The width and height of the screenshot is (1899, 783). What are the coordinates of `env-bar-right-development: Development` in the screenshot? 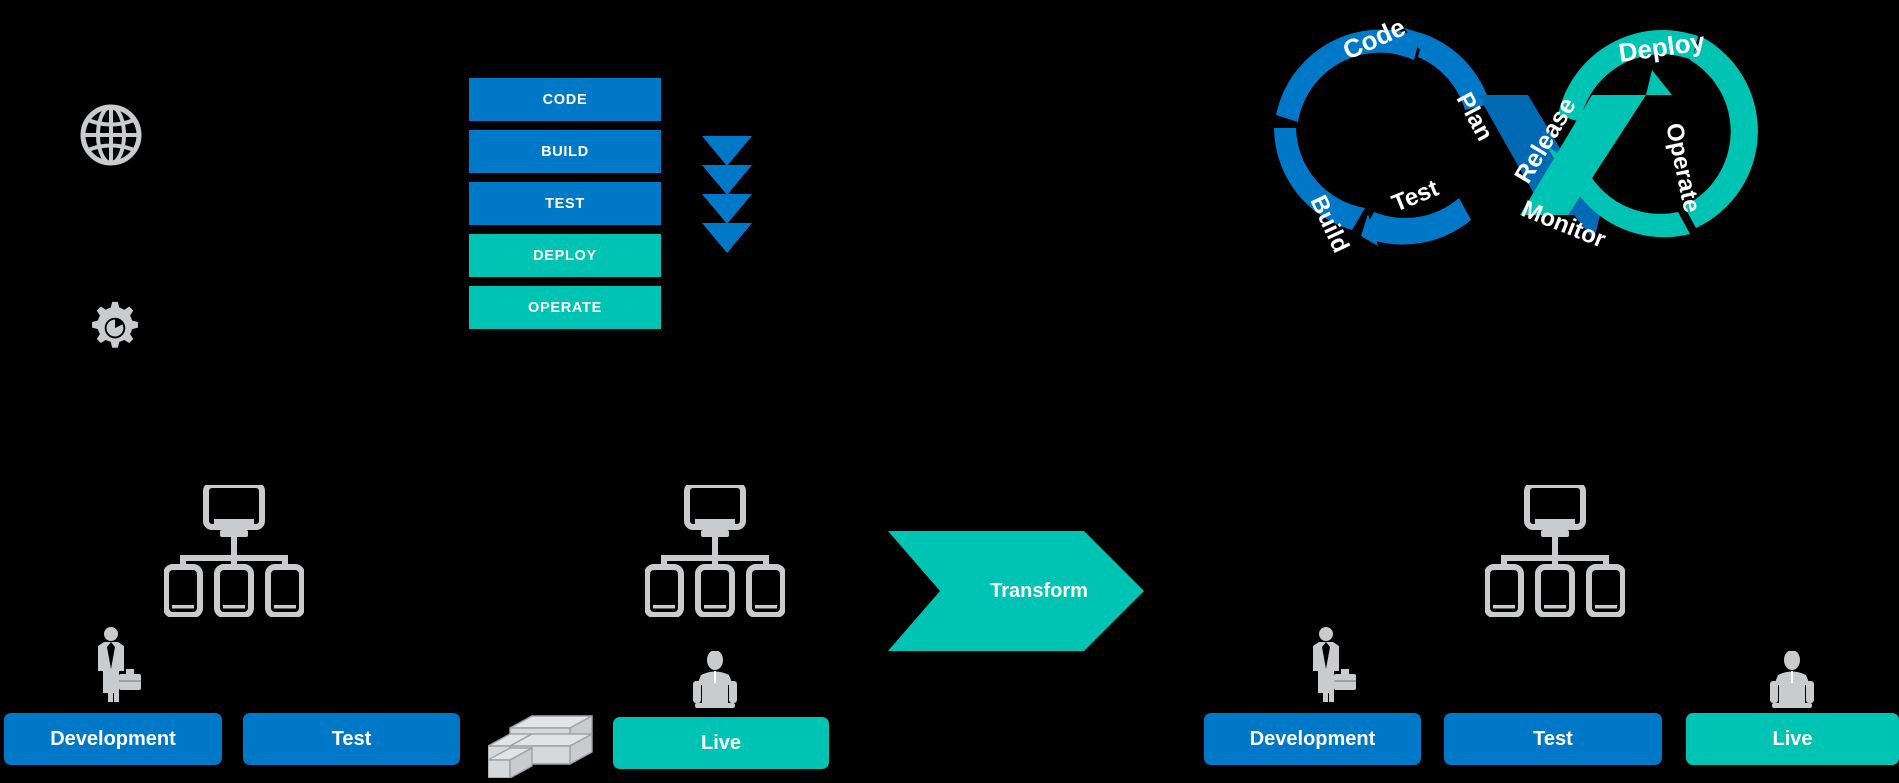 It's located at (1312, 739).